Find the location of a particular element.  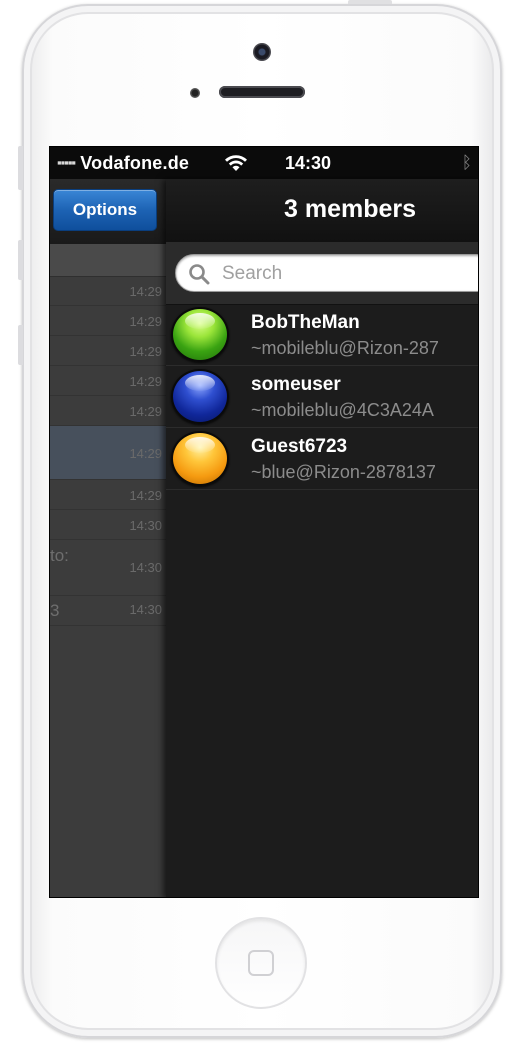

member-nick: Guest6723 is located at coordinates (299, 446).